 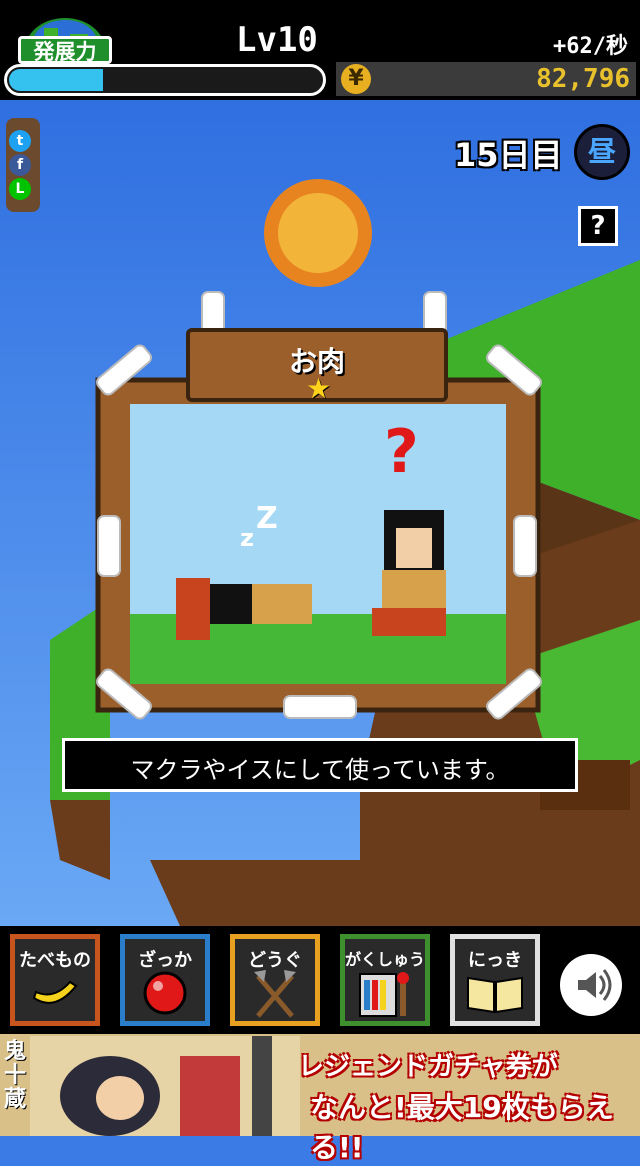 What do you see at coordinates (462, 1127) in the screenshot?
I see `ad-subline: なんと!最大19枚もらえる!!` at bounding box center [462, 1127].